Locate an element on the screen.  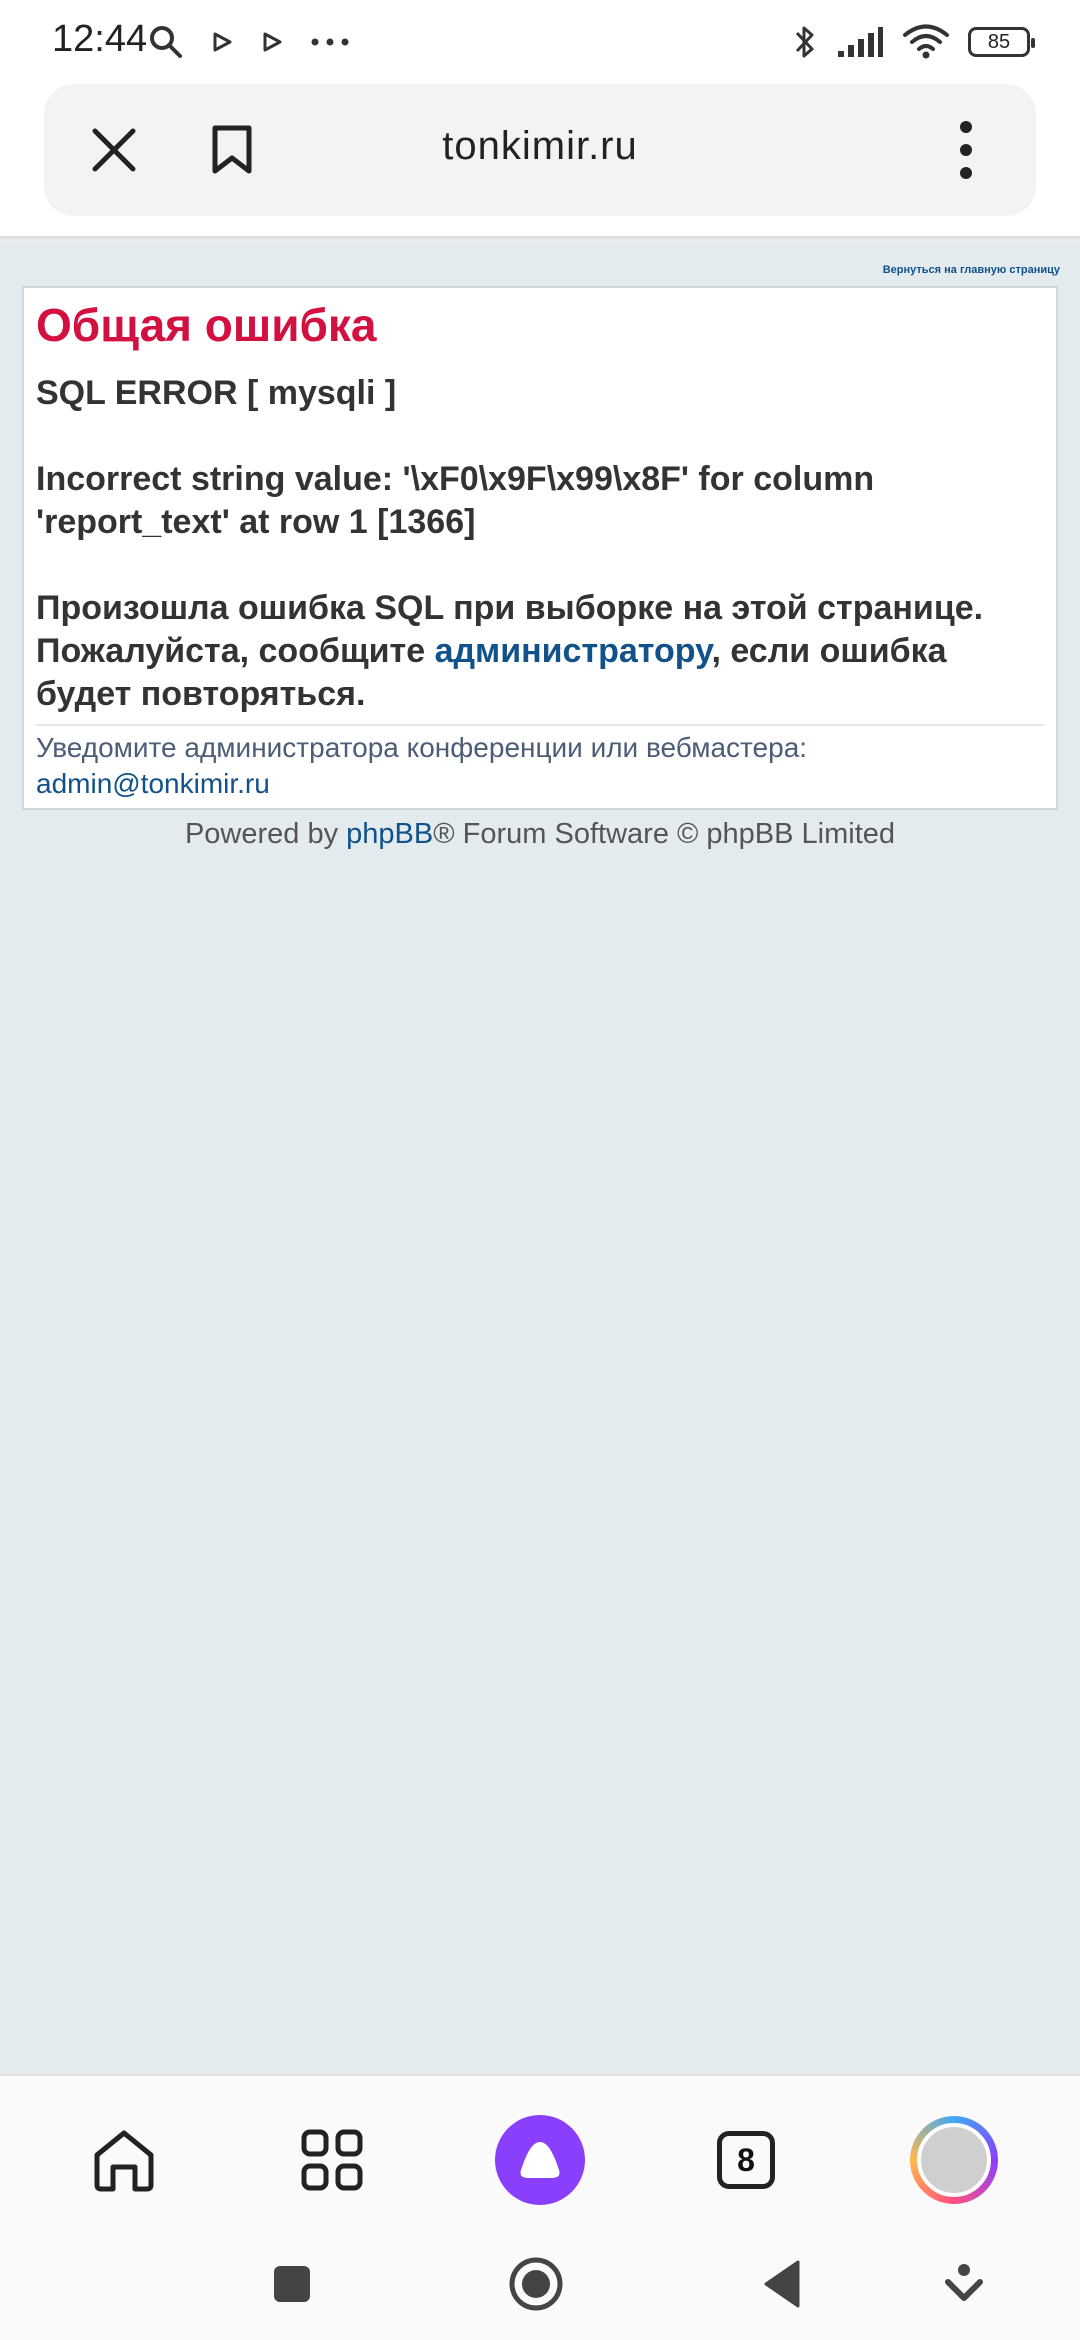
battery-level: 85 is located at coordinates (999, 41).